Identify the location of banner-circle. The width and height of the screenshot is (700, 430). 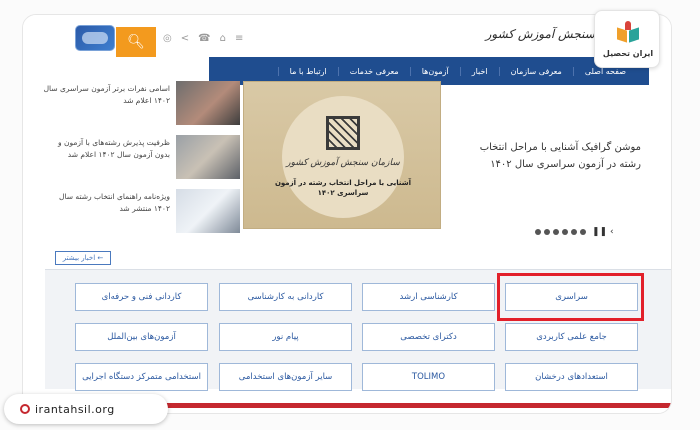
(343, 157).